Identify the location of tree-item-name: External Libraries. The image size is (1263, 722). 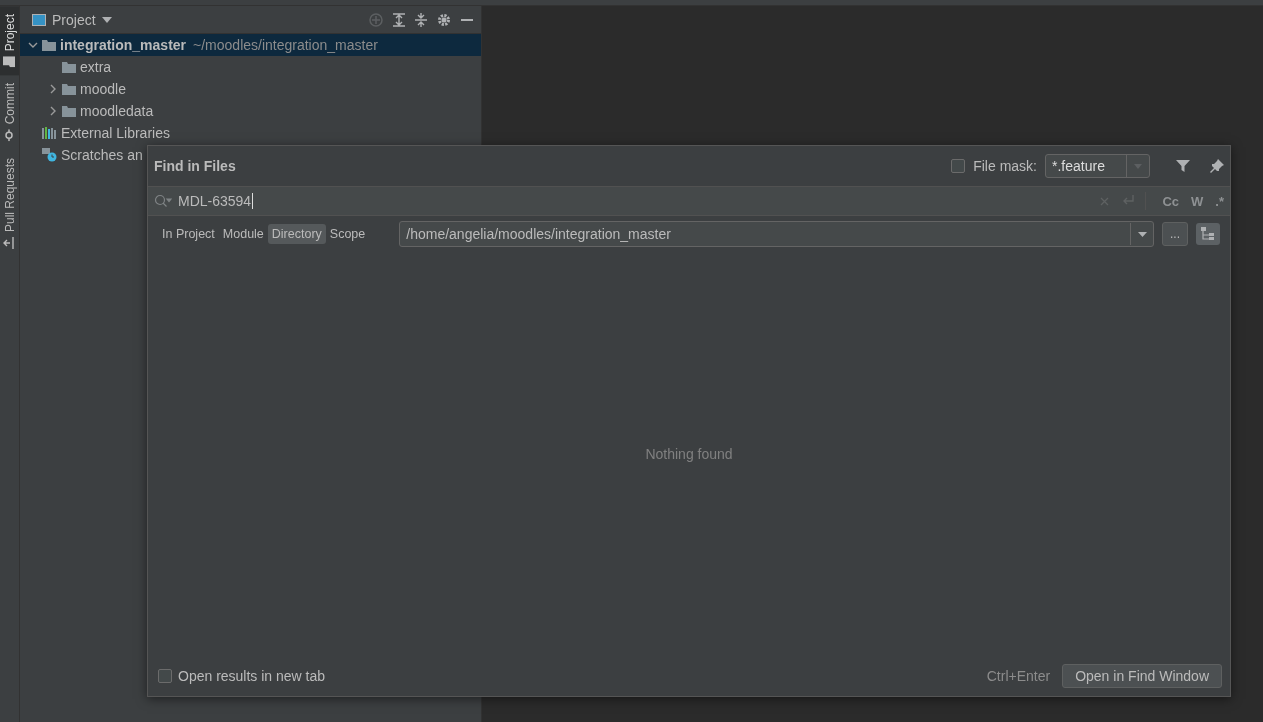
(115, 133).